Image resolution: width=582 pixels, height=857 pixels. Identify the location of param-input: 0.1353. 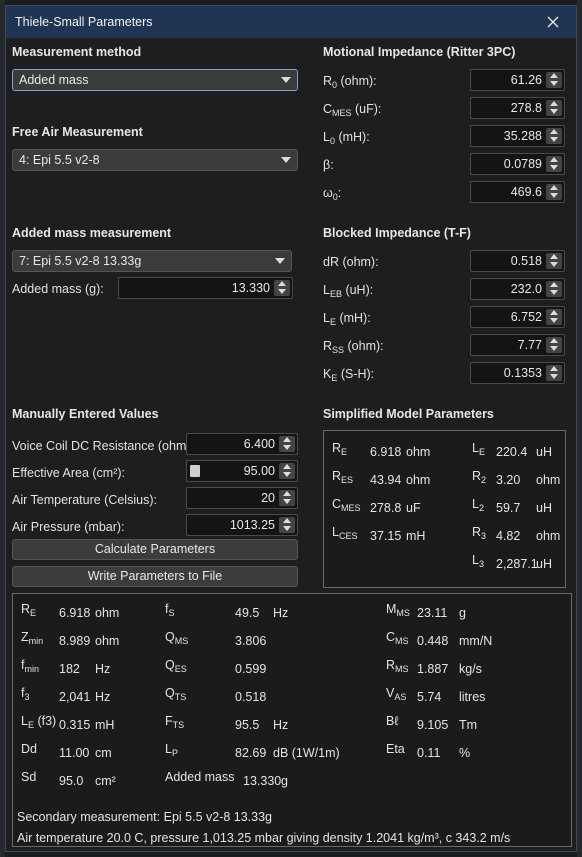
(517, 373).